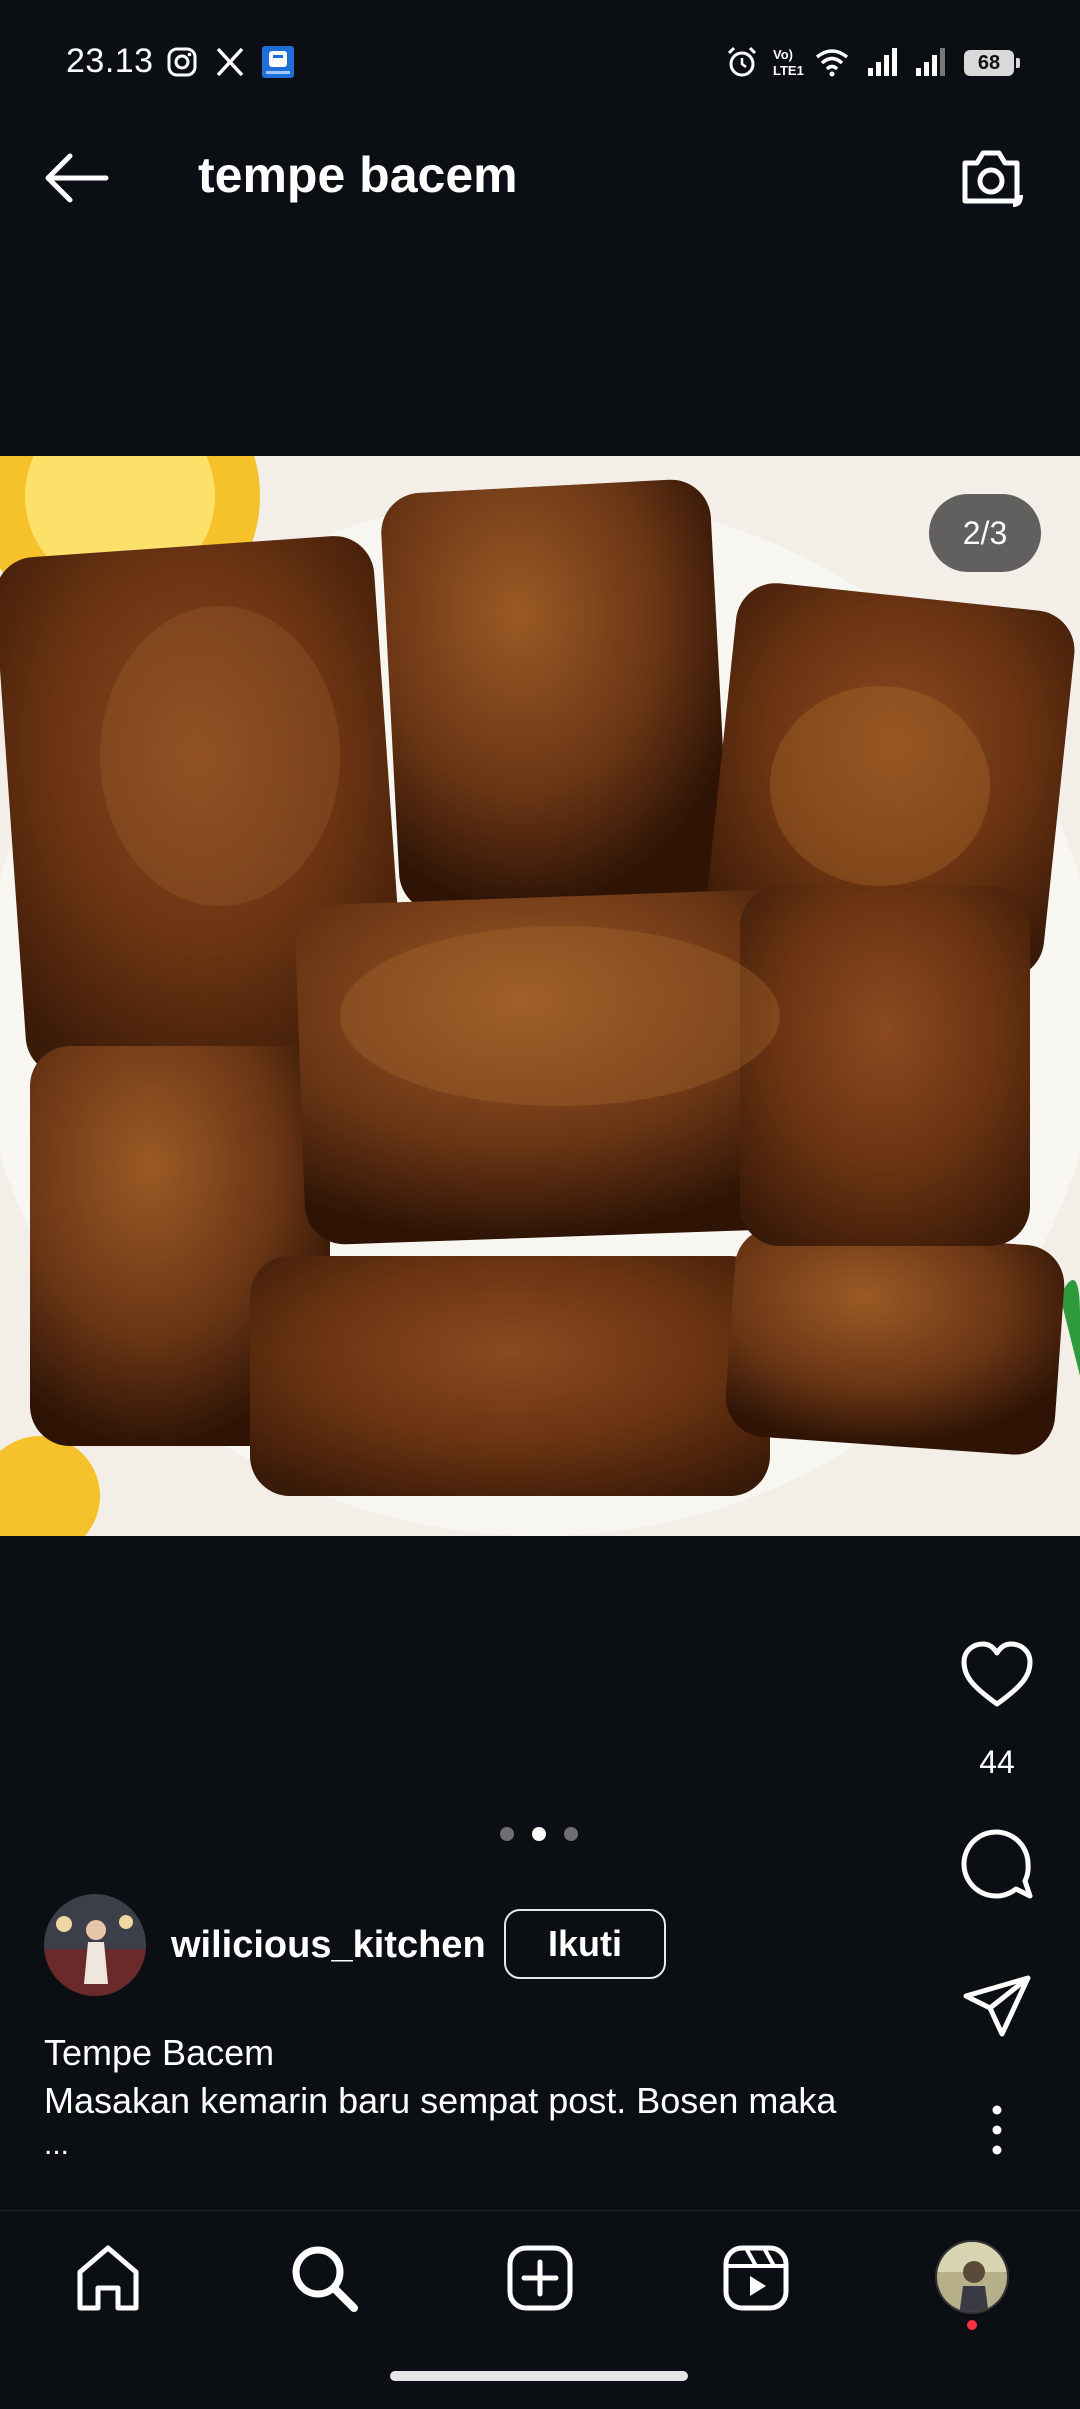  Describe the element at coordinates (540, 2278) in the screenshot. I see `create-icon` at that location.